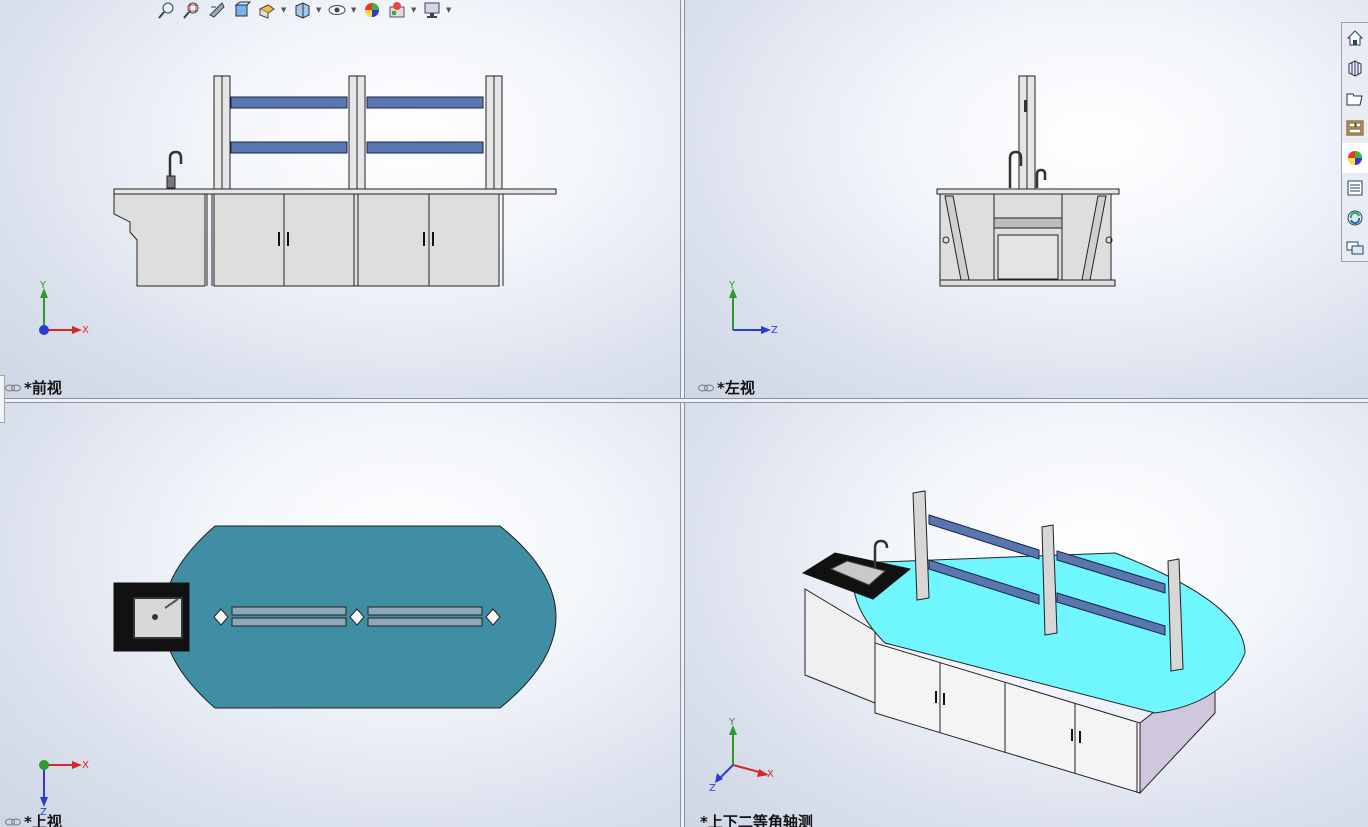 The image size is (1368, 827). Describe the element at coordinates (337, 10) in the screenshot. I see `hide-show-items-icon` at that location.